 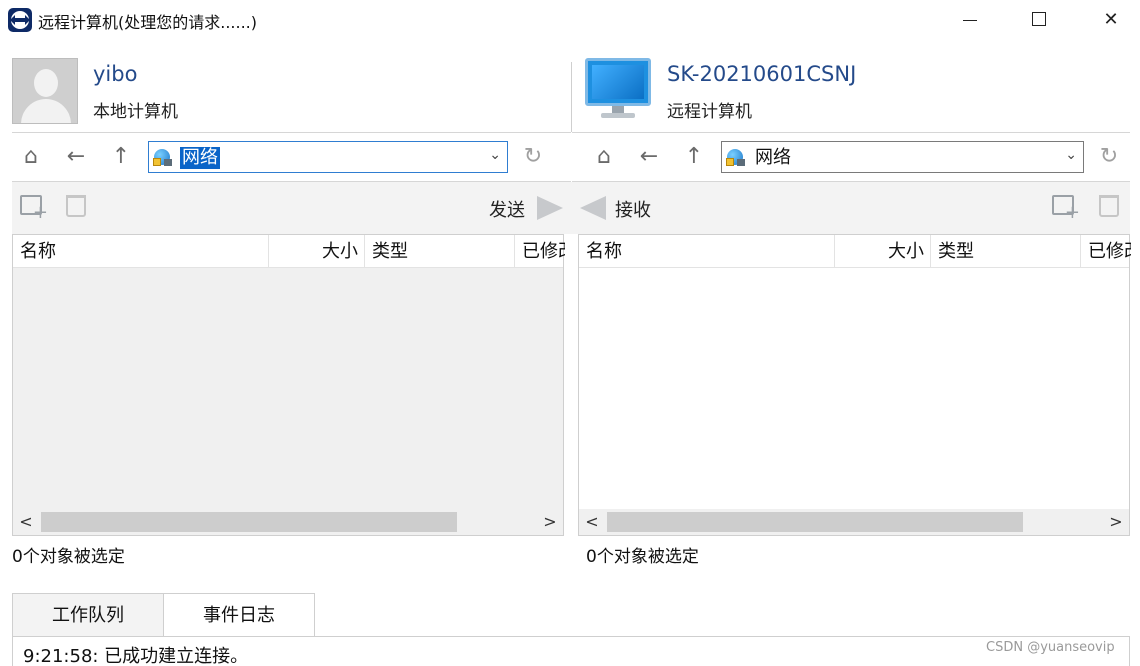 What do you see at coordinates (571, 208) in the screenshot?
I see `transfer-action-bar` at bounding box center [571, 208].